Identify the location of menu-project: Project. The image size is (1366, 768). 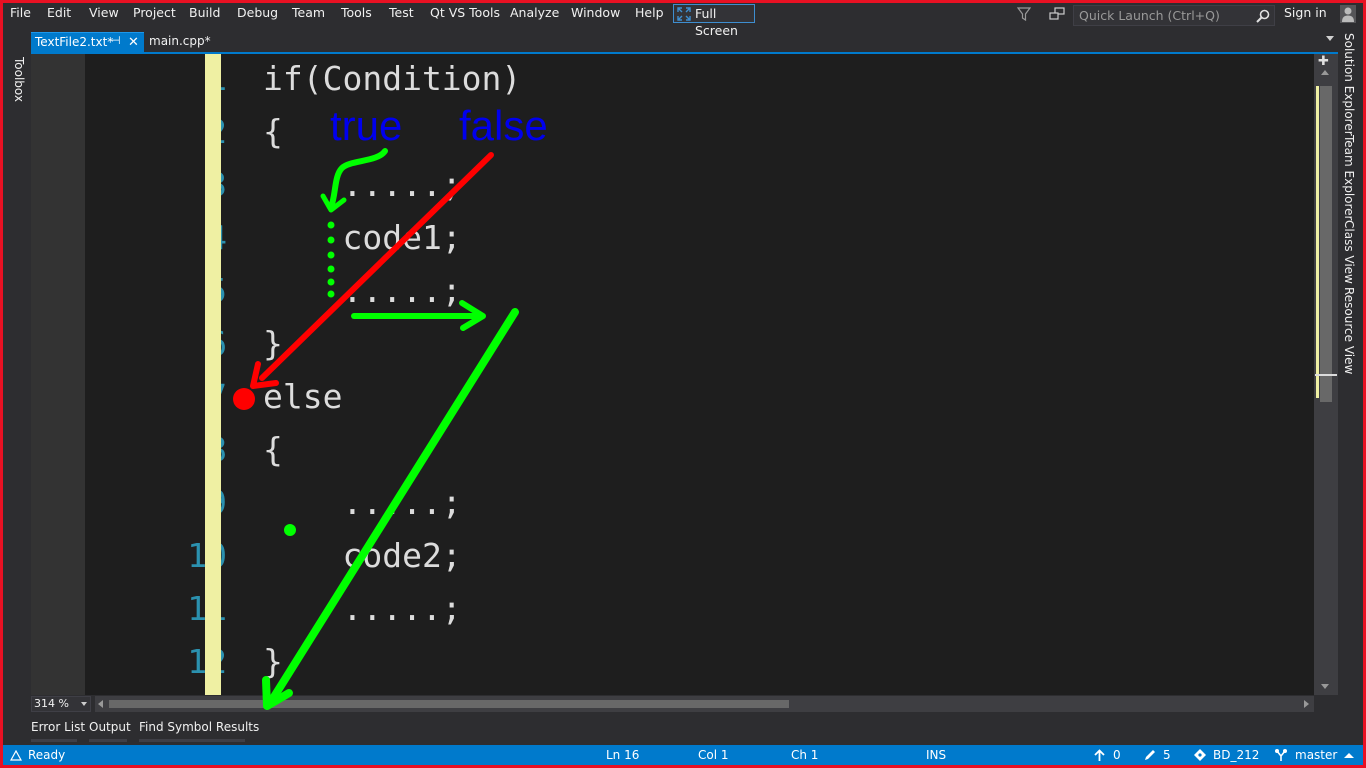
(154, 13).